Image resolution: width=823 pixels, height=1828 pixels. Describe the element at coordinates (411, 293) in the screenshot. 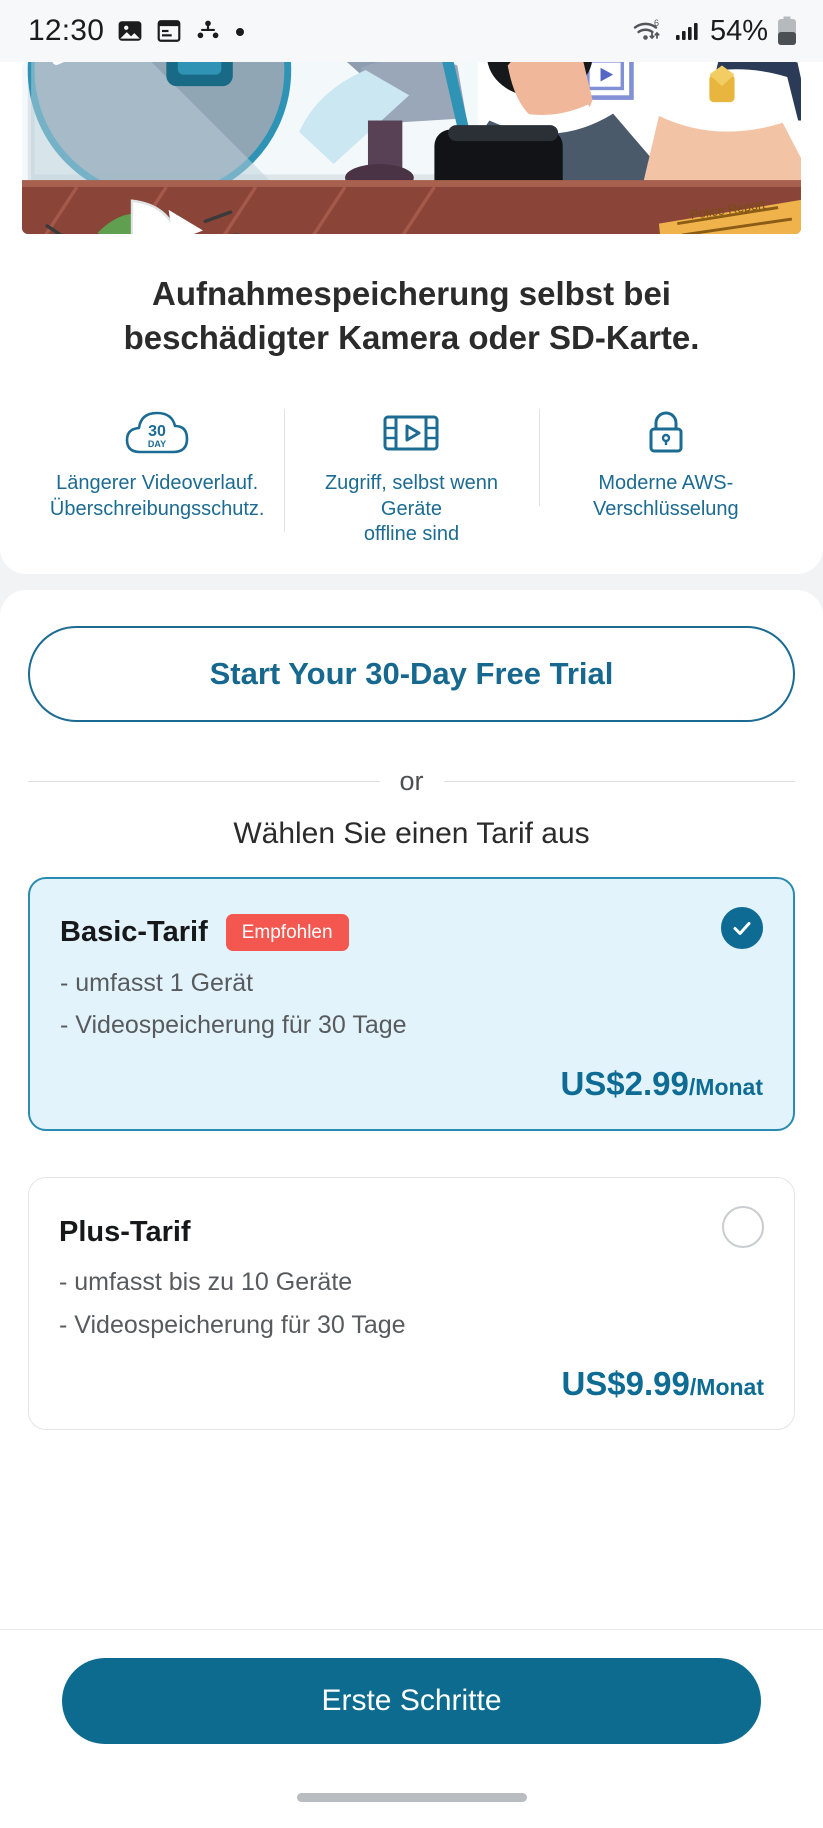

I see `headline-line-1: Aufnahmespeicherung selbst bei` at that location.